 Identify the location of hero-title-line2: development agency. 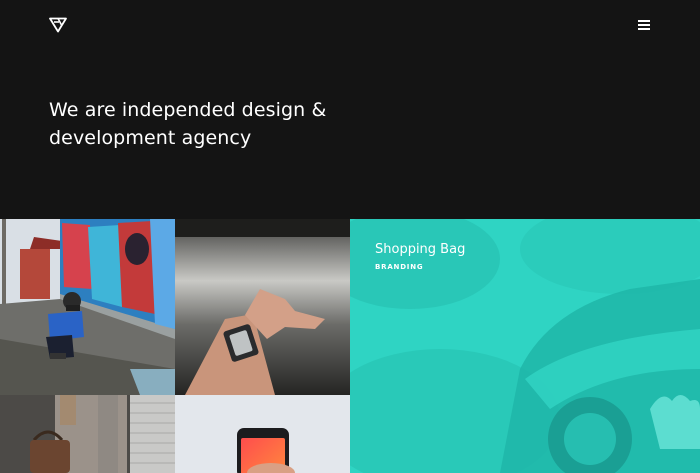
(150, 138).